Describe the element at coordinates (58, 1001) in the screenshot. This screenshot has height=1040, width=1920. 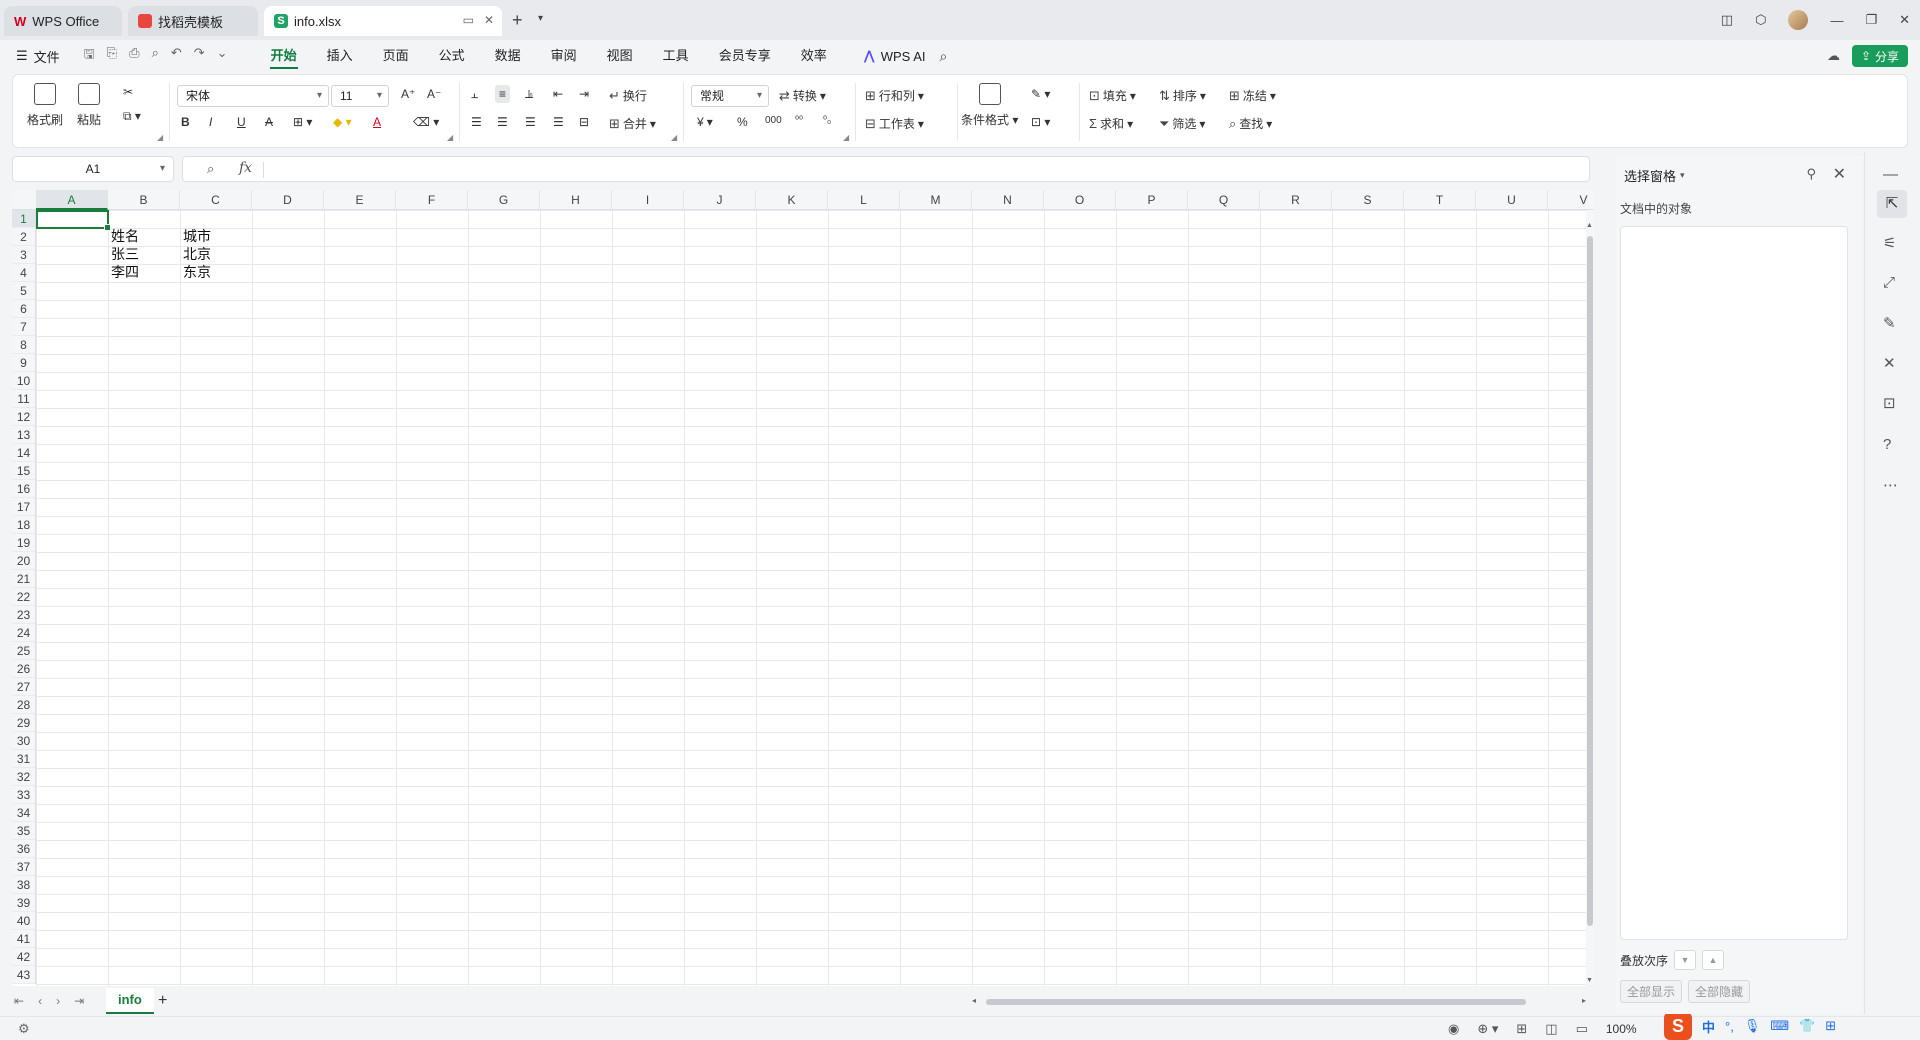
I see `next-sheet-icon: ›` at that location.